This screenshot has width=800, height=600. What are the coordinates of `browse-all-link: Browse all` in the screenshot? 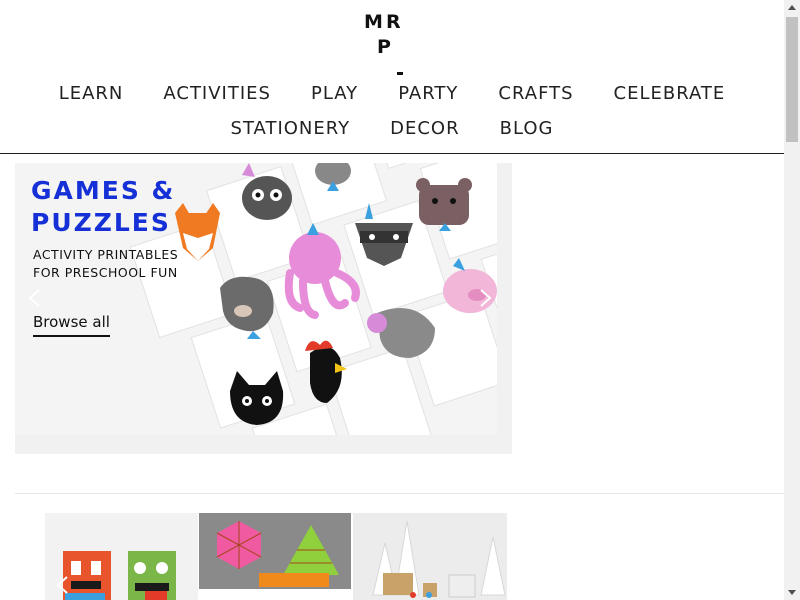 It's located at (71, 325).